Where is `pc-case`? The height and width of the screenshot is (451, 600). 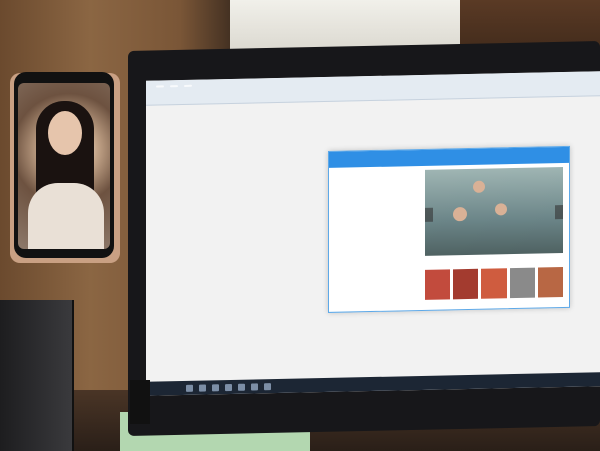 pc-case is located at coordinates (37, 375).